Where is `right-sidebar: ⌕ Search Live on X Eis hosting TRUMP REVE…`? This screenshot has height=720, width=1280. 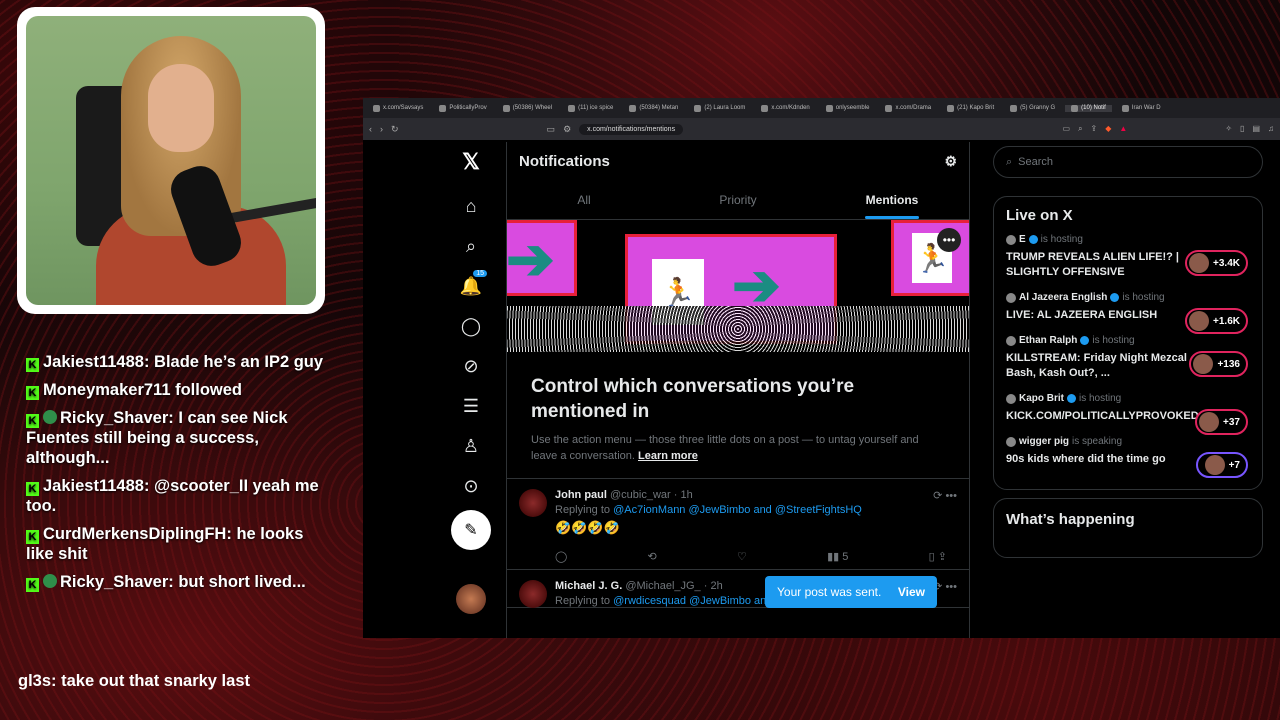 right-sidebar: ⌕ Search Live on X Eis hosting TRUMP REVE… is located at coordinates (1128, 352).